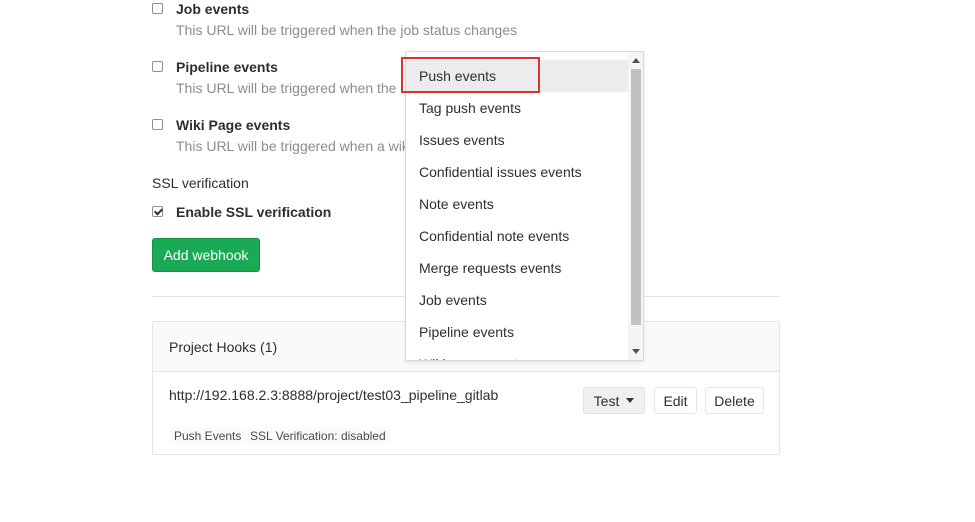  Describe the element at coordinates (286, 88) in the screenshot. I see `pipeline-events-help: This URL will be triggered when the` at that location.